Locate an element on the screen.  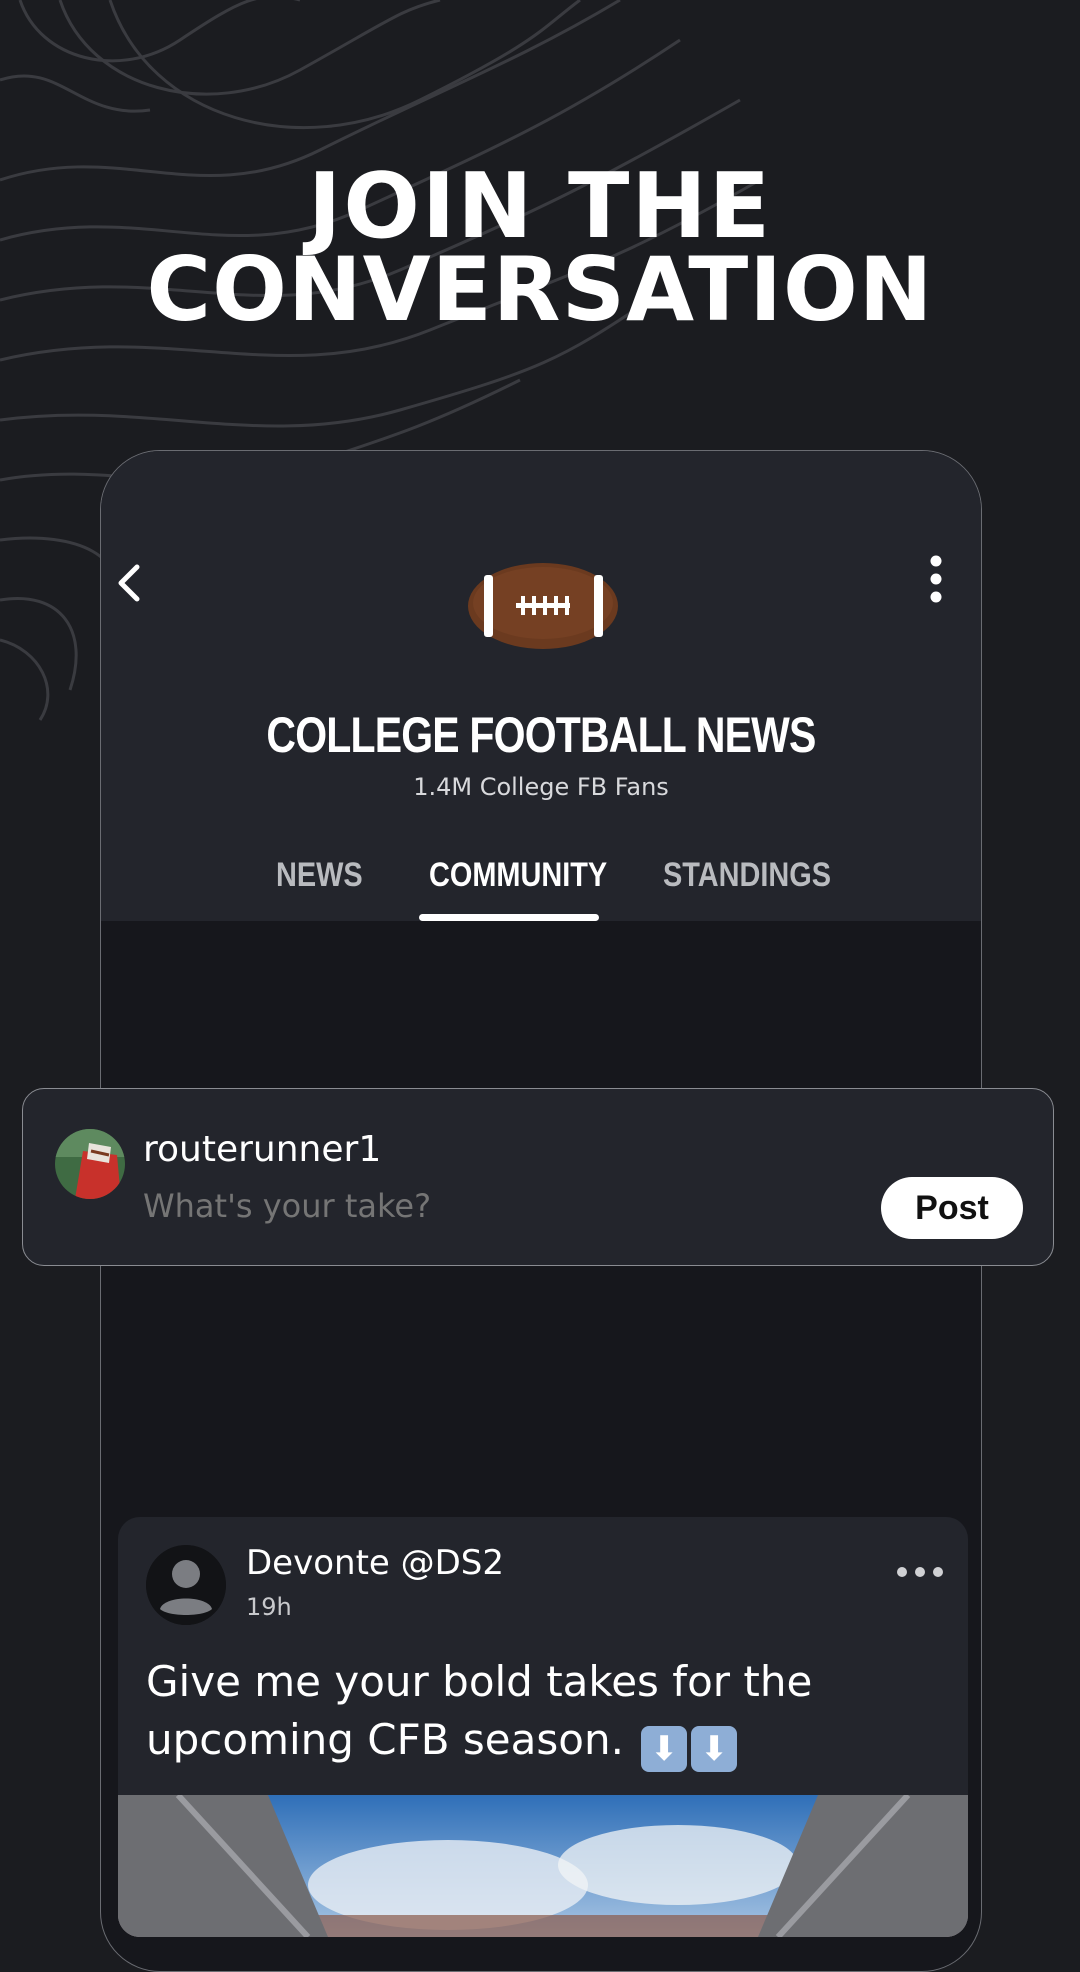
group-member-count: 1.4M College FB Fans is located at coordinates (541, 787).